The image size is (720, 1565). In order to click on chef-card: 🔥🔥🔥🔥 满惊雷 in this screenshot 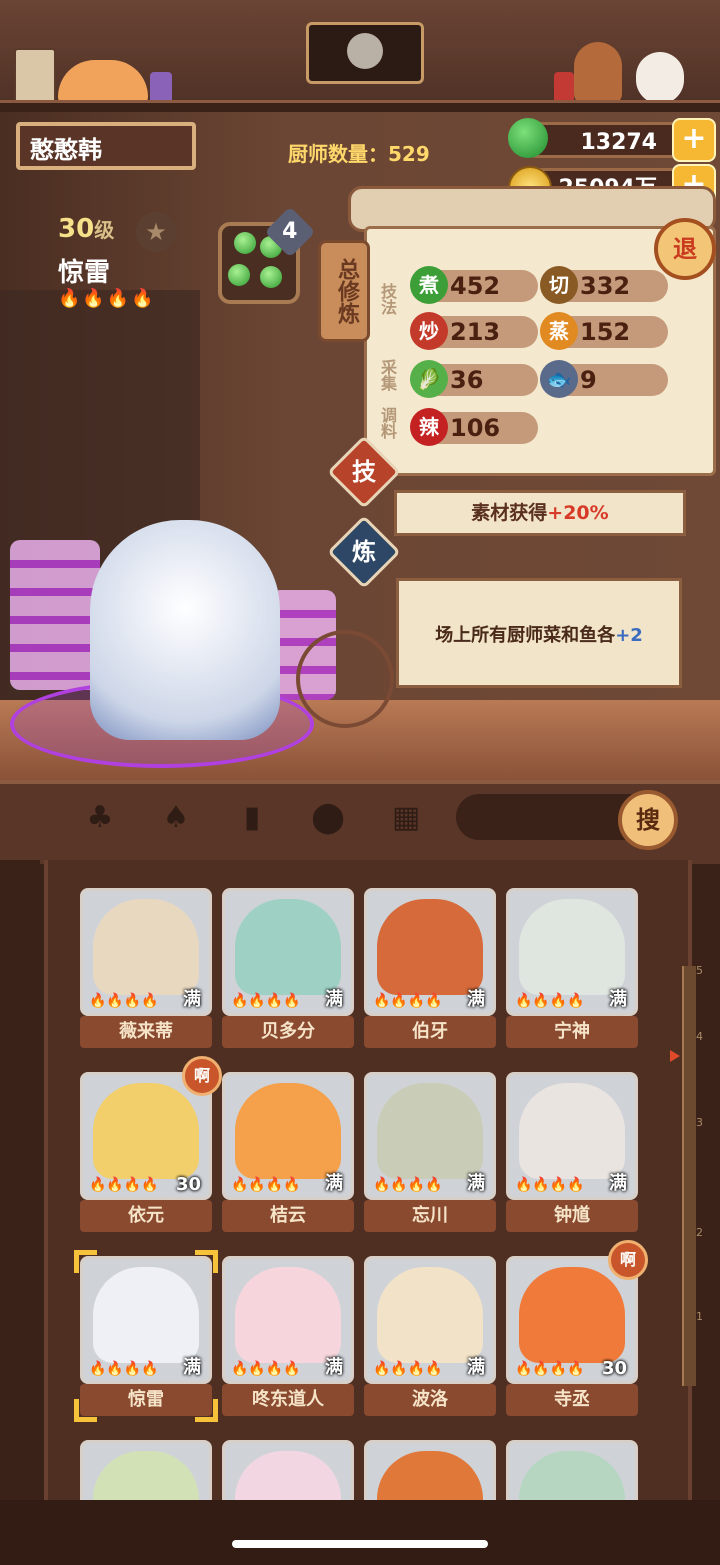, I will do `click(146, 1336)`.